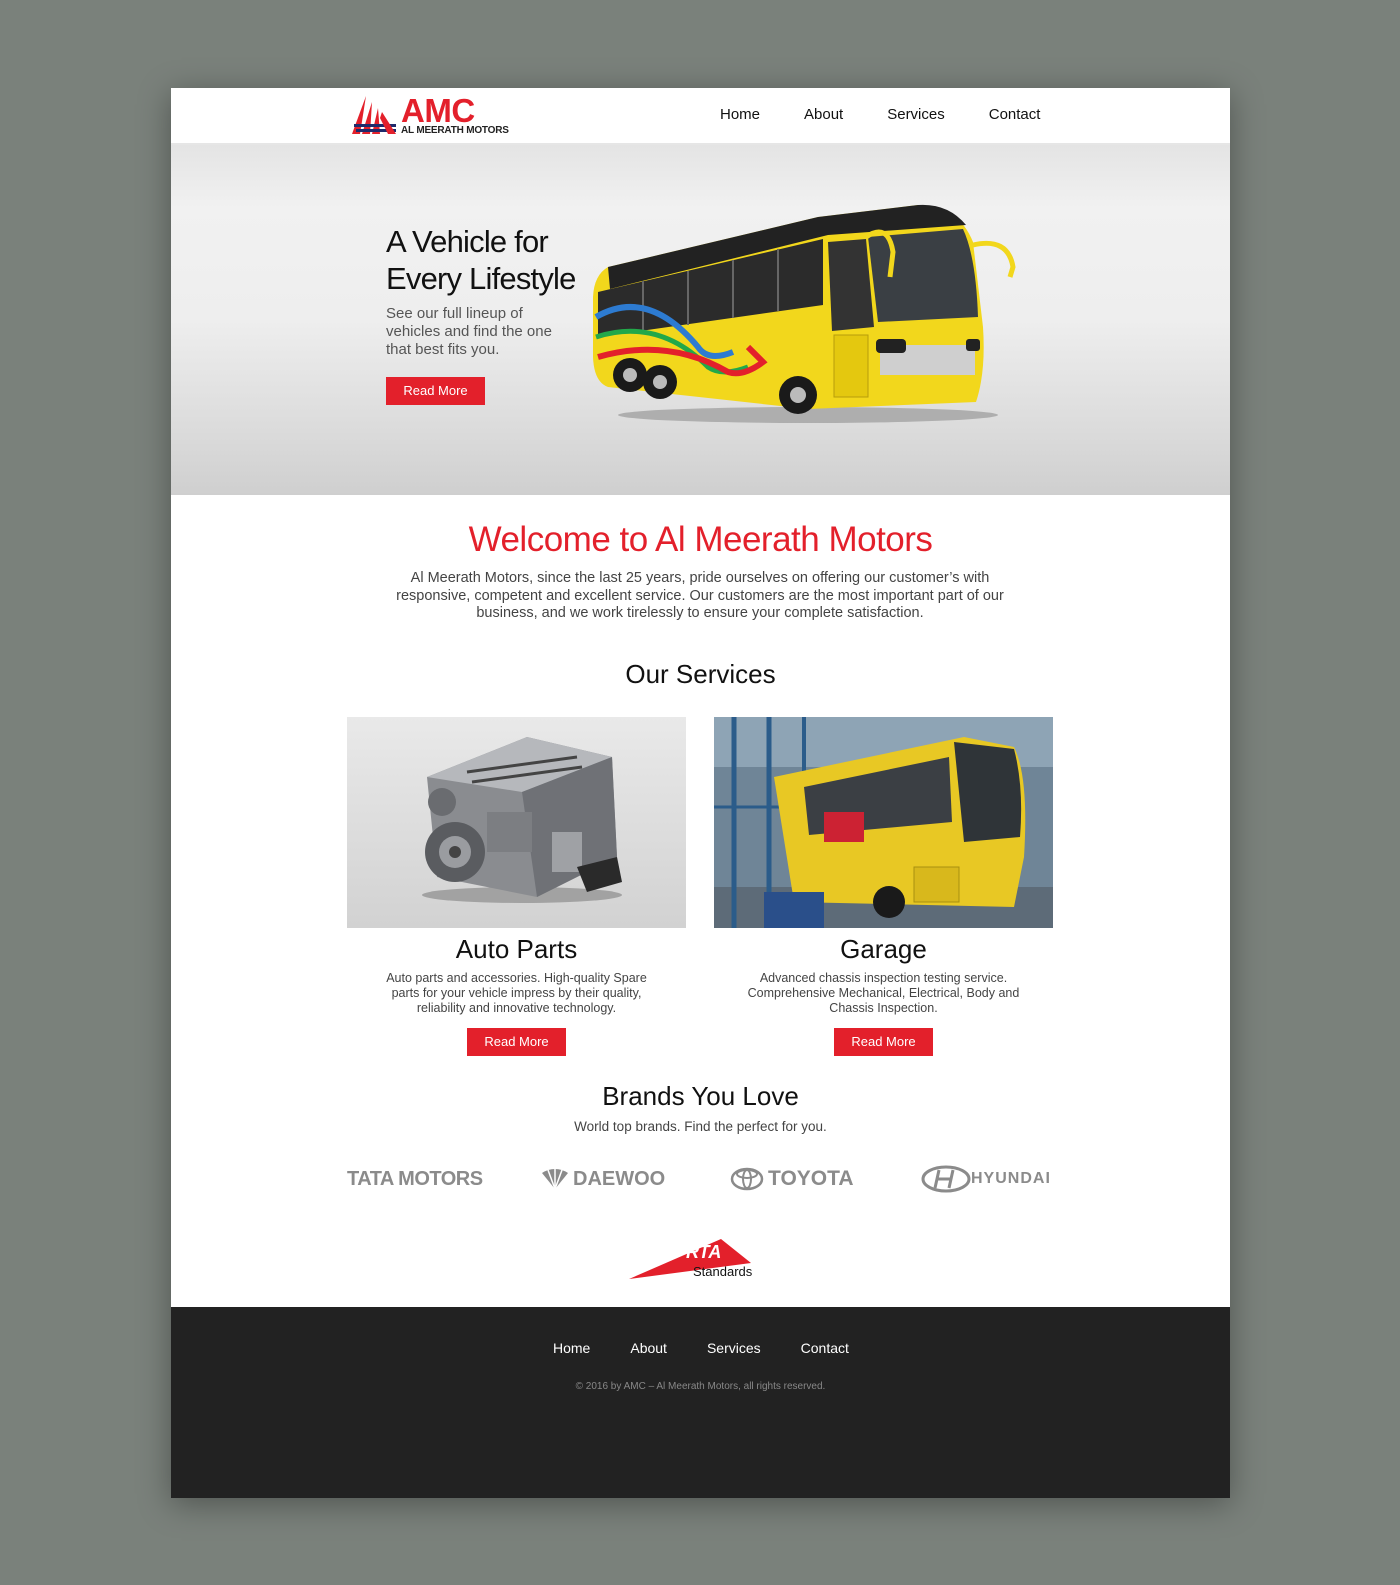 The height and width of the screenshot is (1585, 1400). What do you see at coordinates (825, 1348) in the screenshot?
I see `footer-nav-contact: Contact` at bounding box center [825, 1348].